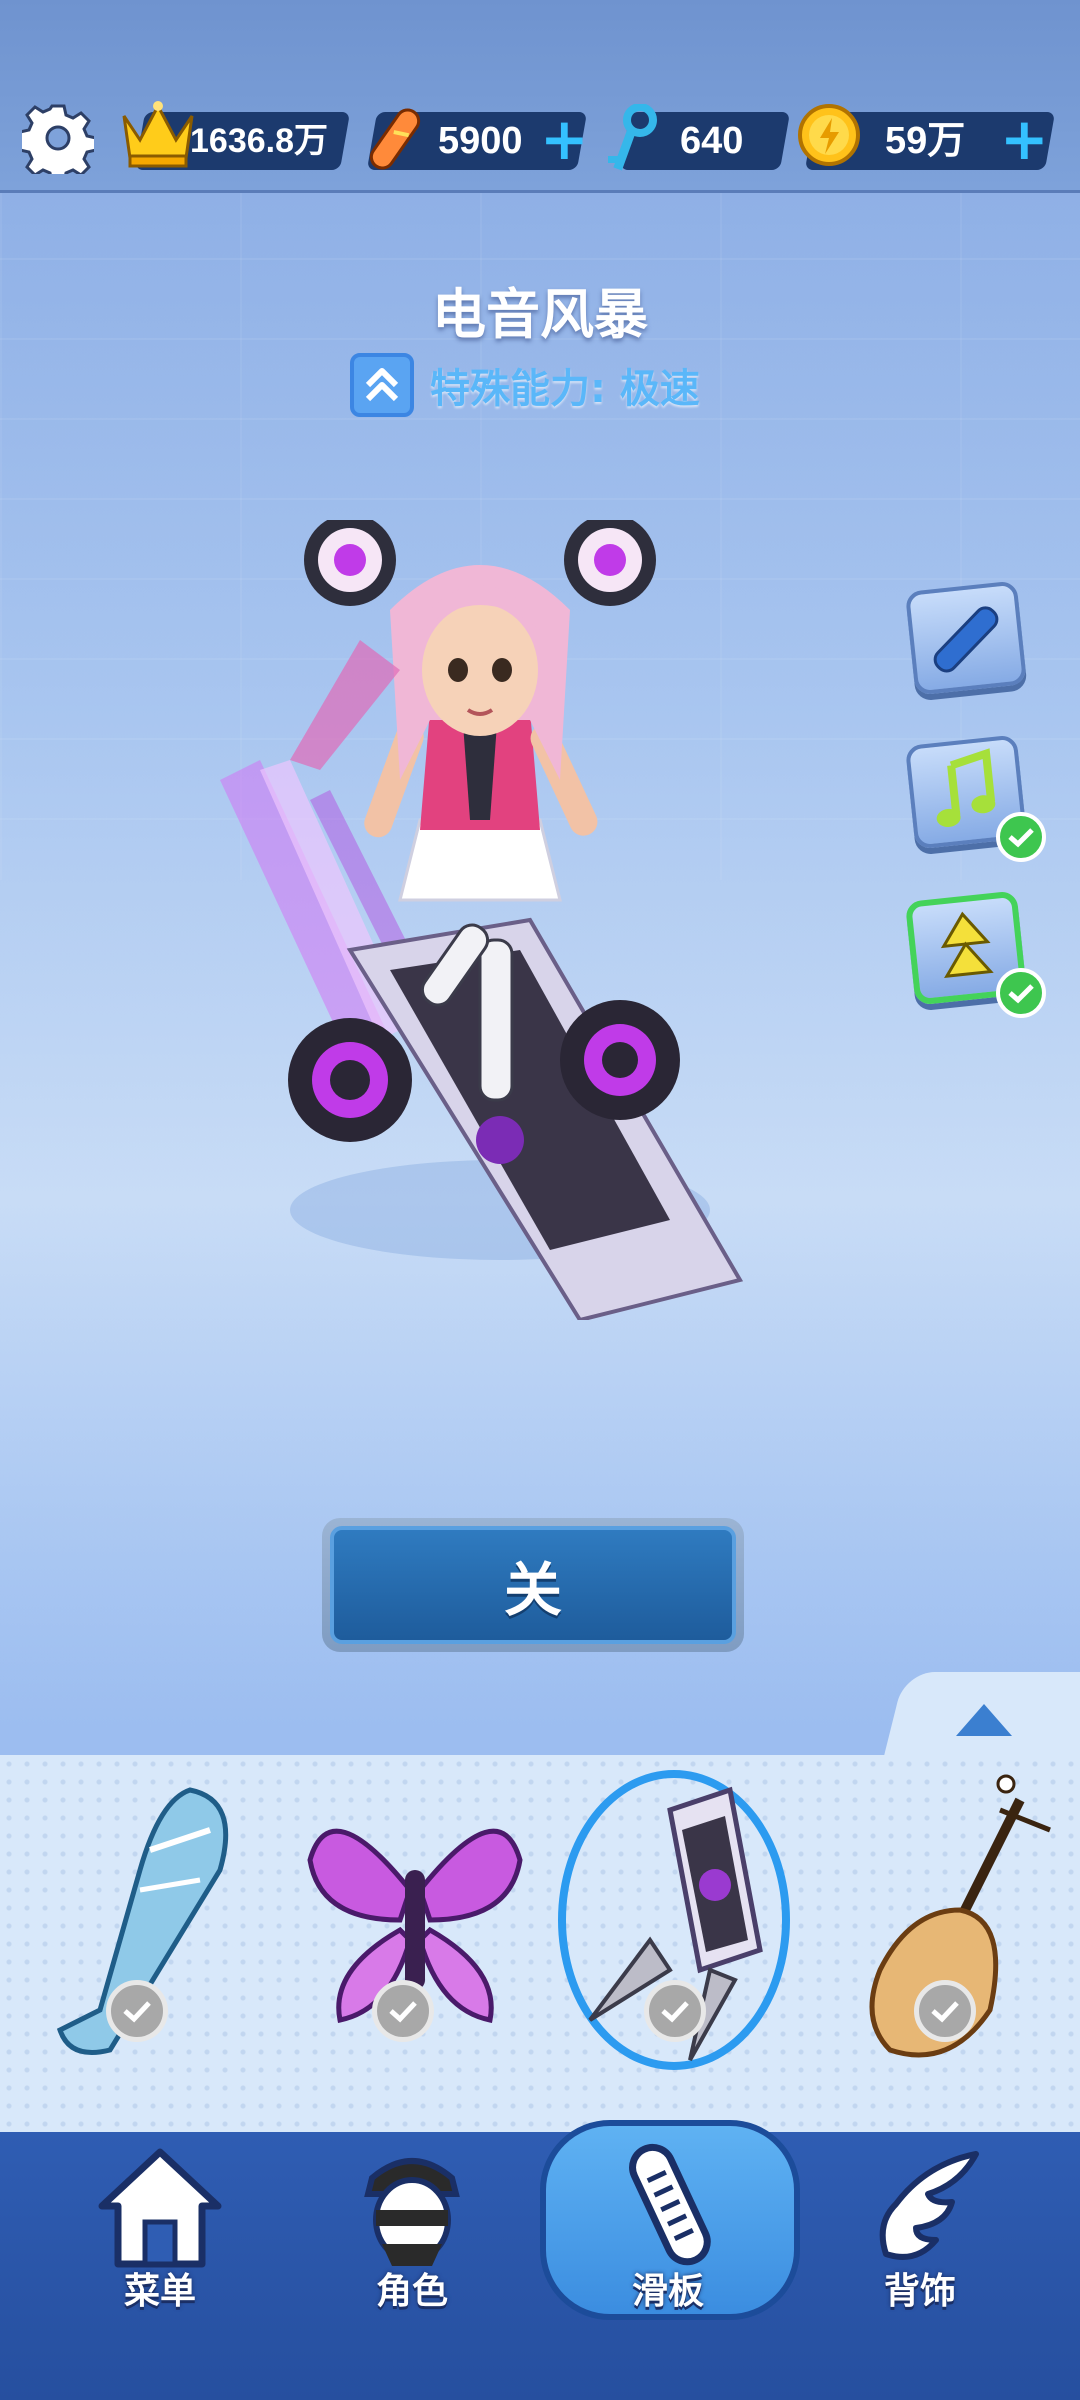 The image size is (1080, 2400). I want to click on ability-check-icon, so click(1021, 993).